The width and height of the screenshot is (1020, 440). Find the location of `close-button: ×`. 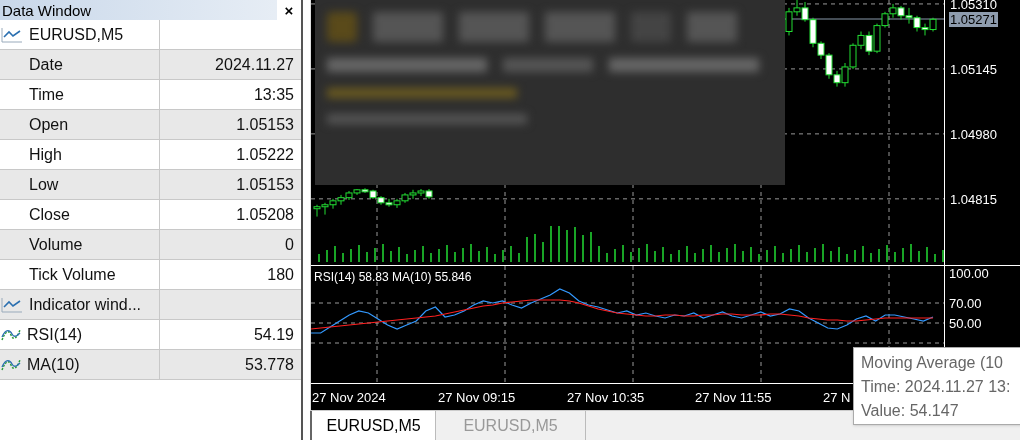

close-button: × is located at coordinates (289, 10).